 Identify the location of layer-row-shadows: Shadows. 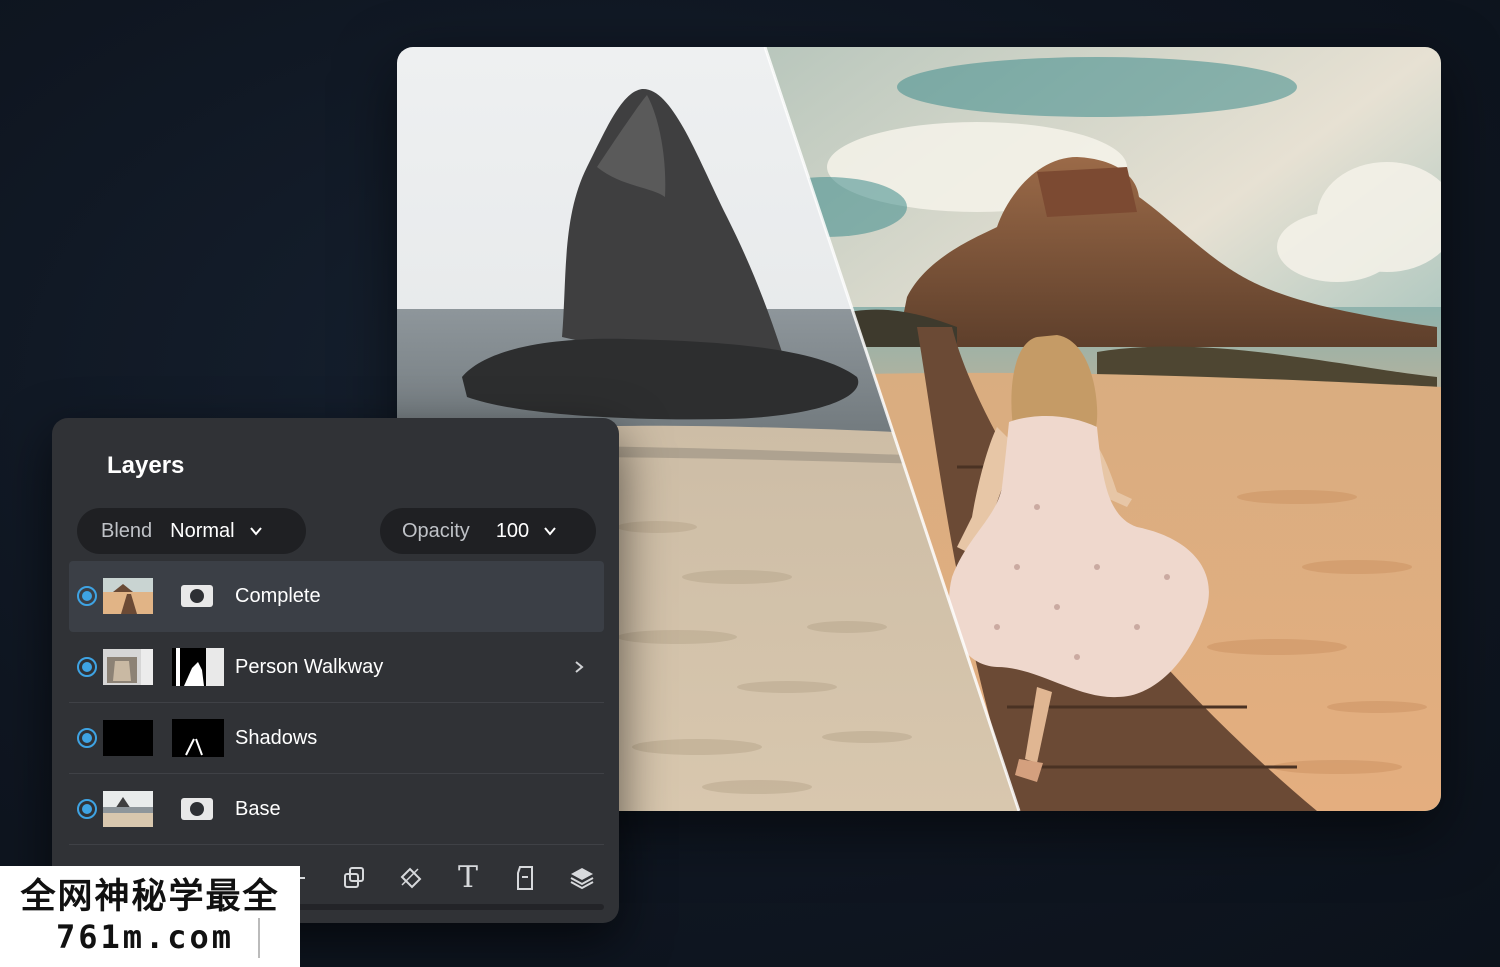
(336, 738).